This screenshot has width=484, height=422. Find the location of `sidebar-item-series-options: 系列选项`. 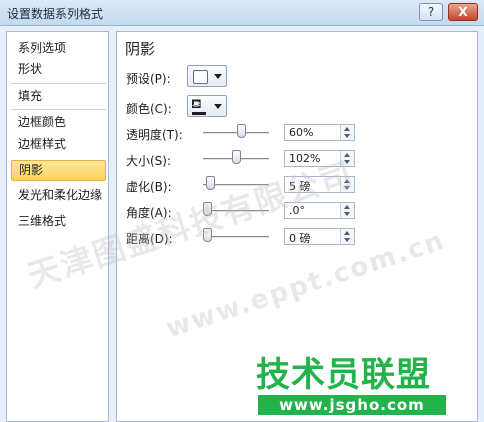

sidebar-item-series-options: 系列选项 is located at coordinates (58, 48).